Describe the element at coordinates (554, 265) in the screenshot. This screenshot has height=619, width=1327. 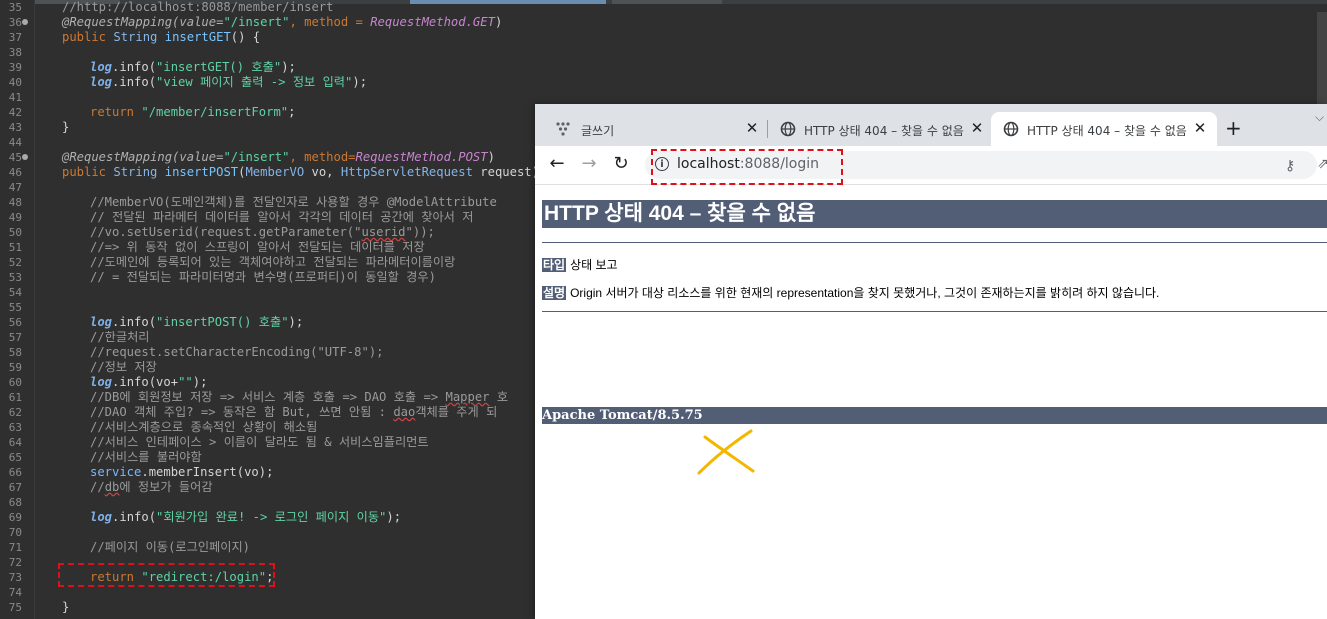
I see `type-label: 타입` at that location.